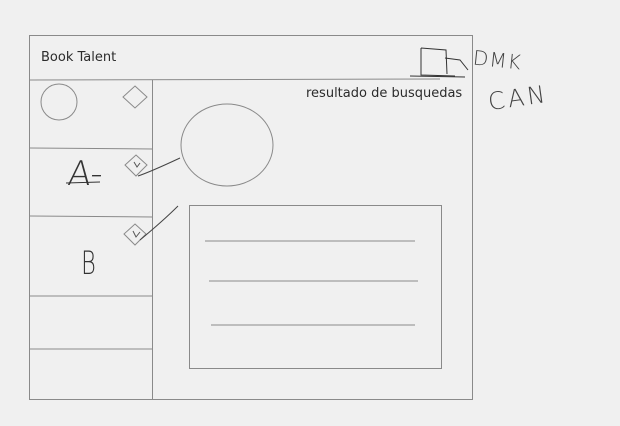 This screenshot has width=620, height=426. I want to click on window-square-icon, so click(444, 62).